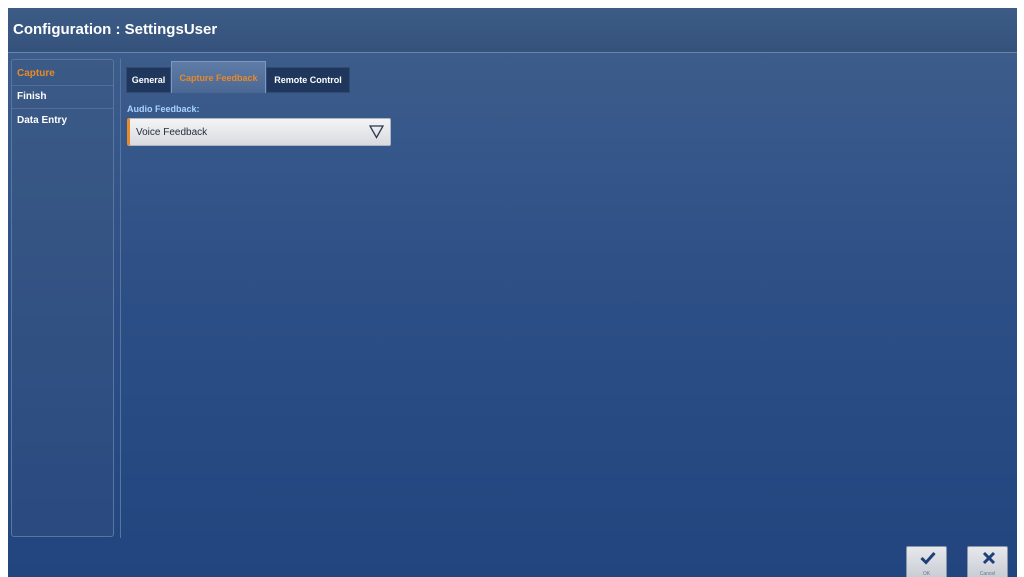  I want to click on sidebar-item-capture: Capture, so click(62, 74).